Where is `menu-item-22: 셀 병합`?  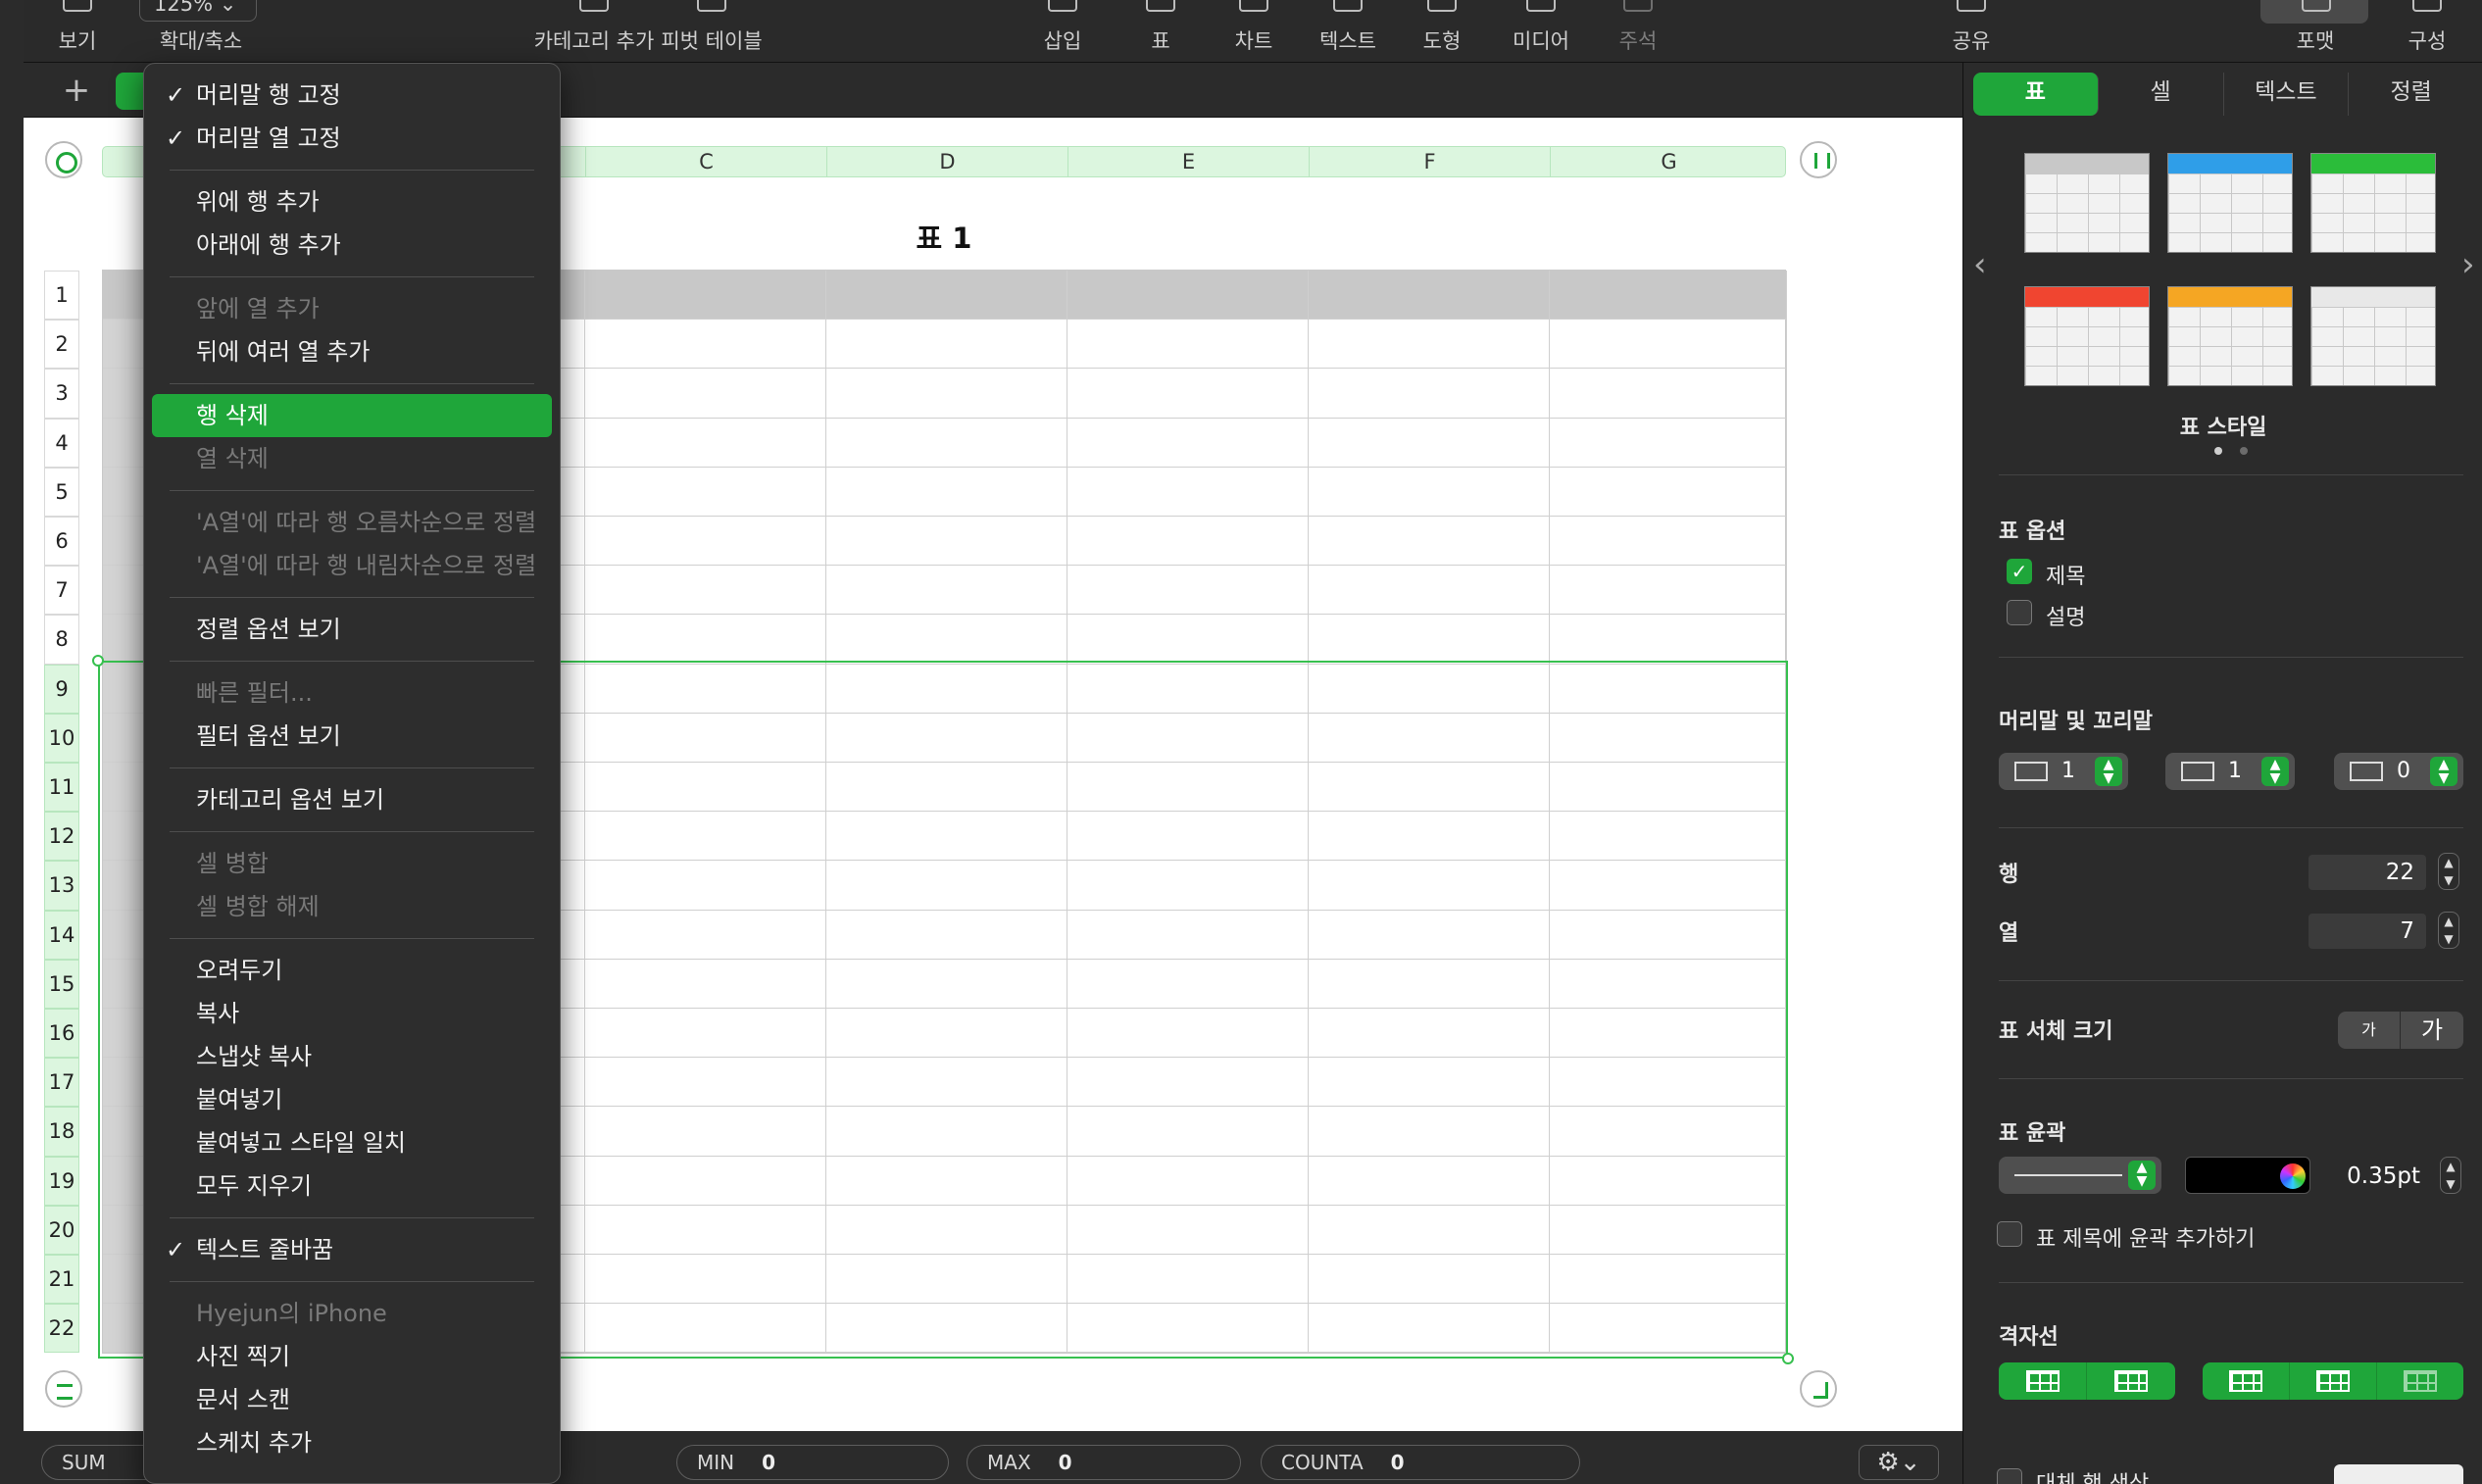
menu-item-22: 셀 병합 is located at coordinates (352, 864).